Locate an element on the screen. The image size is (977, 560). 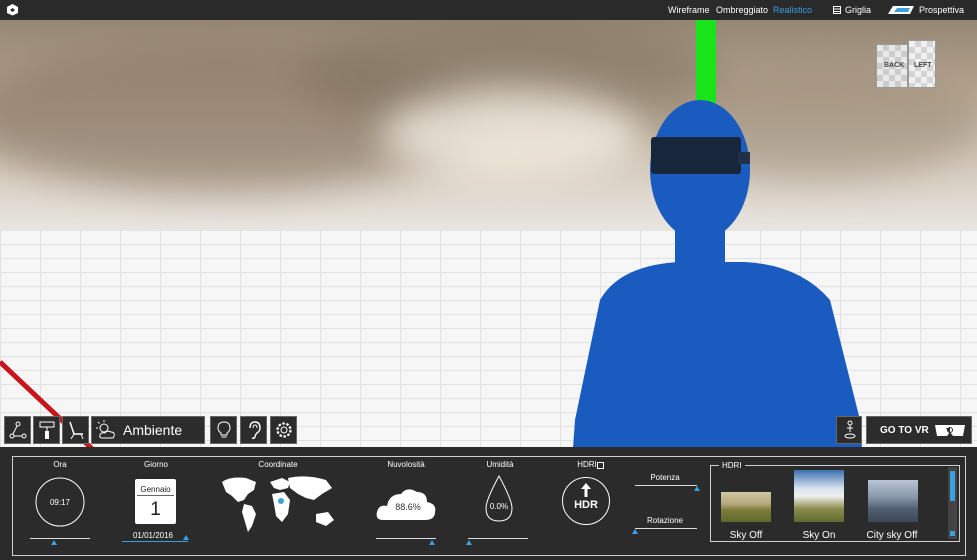
hdri-power-label: Potenza is located at coordinates (665, 477).